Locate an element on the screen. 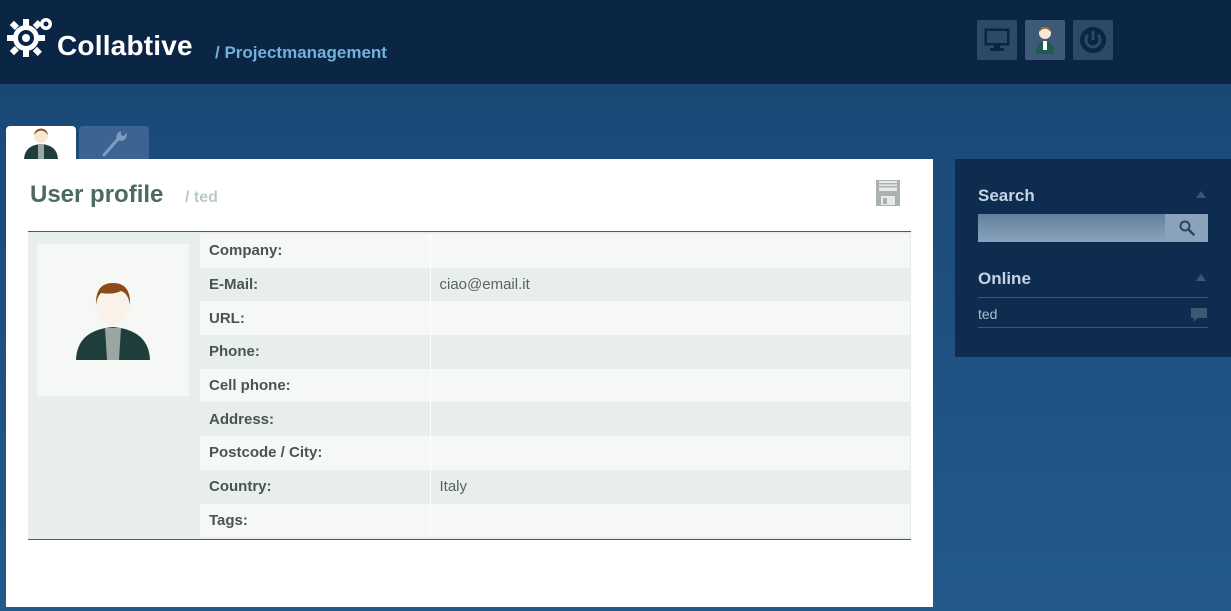 This screenshot has height=611, width=1231. table-row: URL: is located at coordinates (555, 318).